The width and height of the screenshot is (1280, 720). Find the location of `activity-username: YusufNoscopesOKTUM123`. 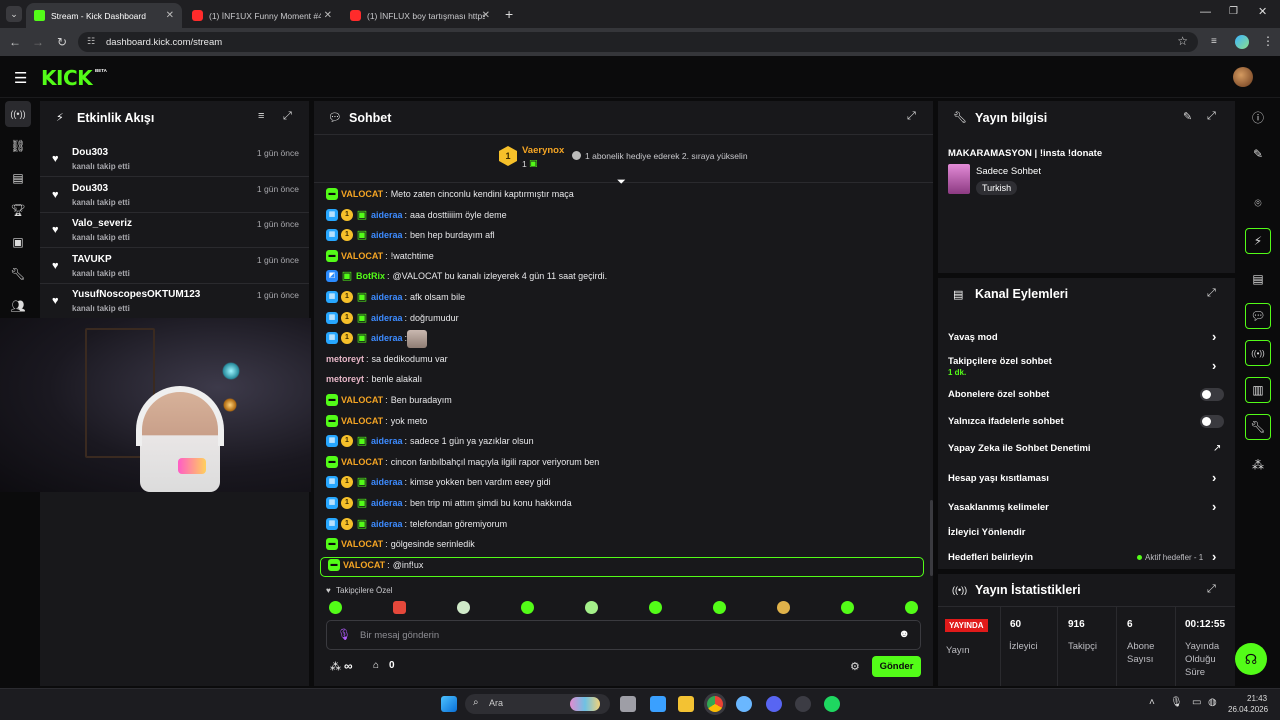

activity-username: YusufNoscopesOKTUM123 is located at coordinates (136, 294).